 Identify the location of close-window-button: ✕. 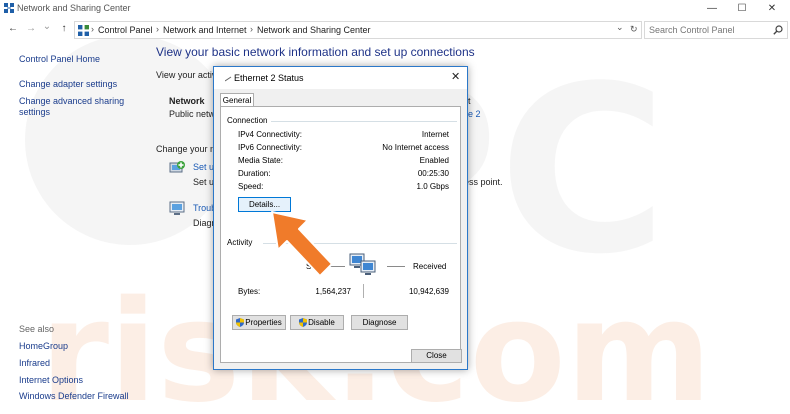
(772, 9).